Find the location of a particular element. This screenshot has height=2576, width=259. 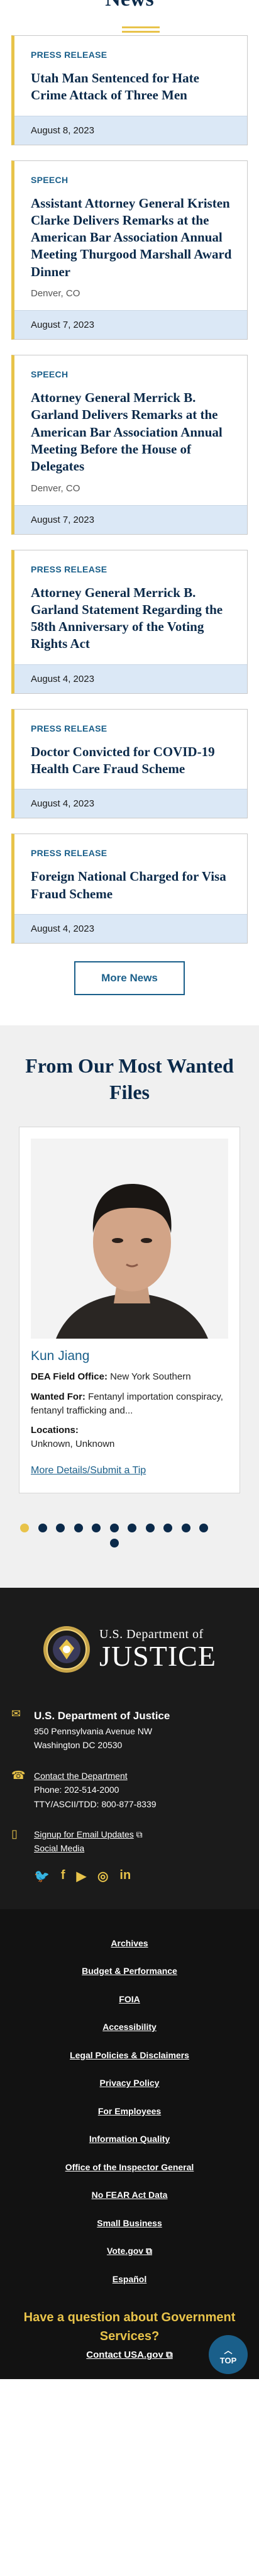

phone-icon: ☎ is located at coordinates (18, 1774).